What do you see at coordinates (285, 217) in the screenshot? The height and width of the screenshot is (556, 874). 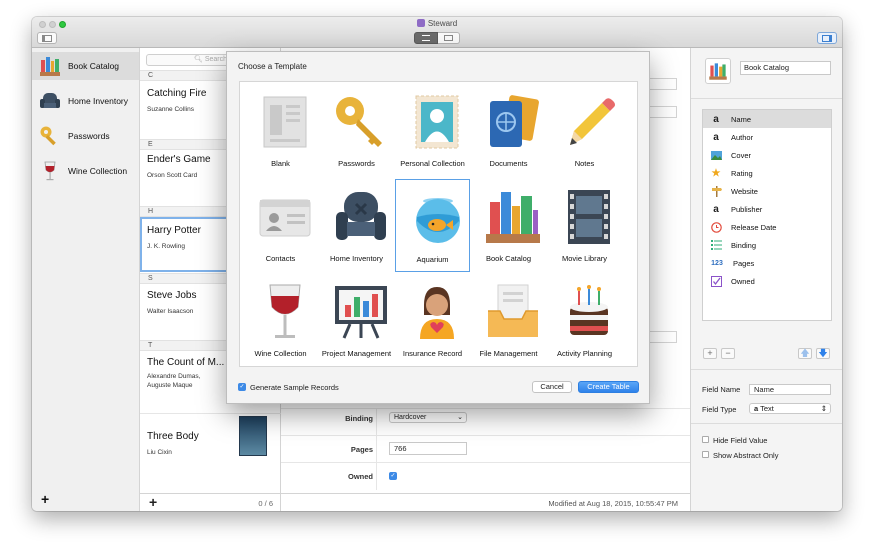 I see `id-card-icon` at bounding box center [285, 217].